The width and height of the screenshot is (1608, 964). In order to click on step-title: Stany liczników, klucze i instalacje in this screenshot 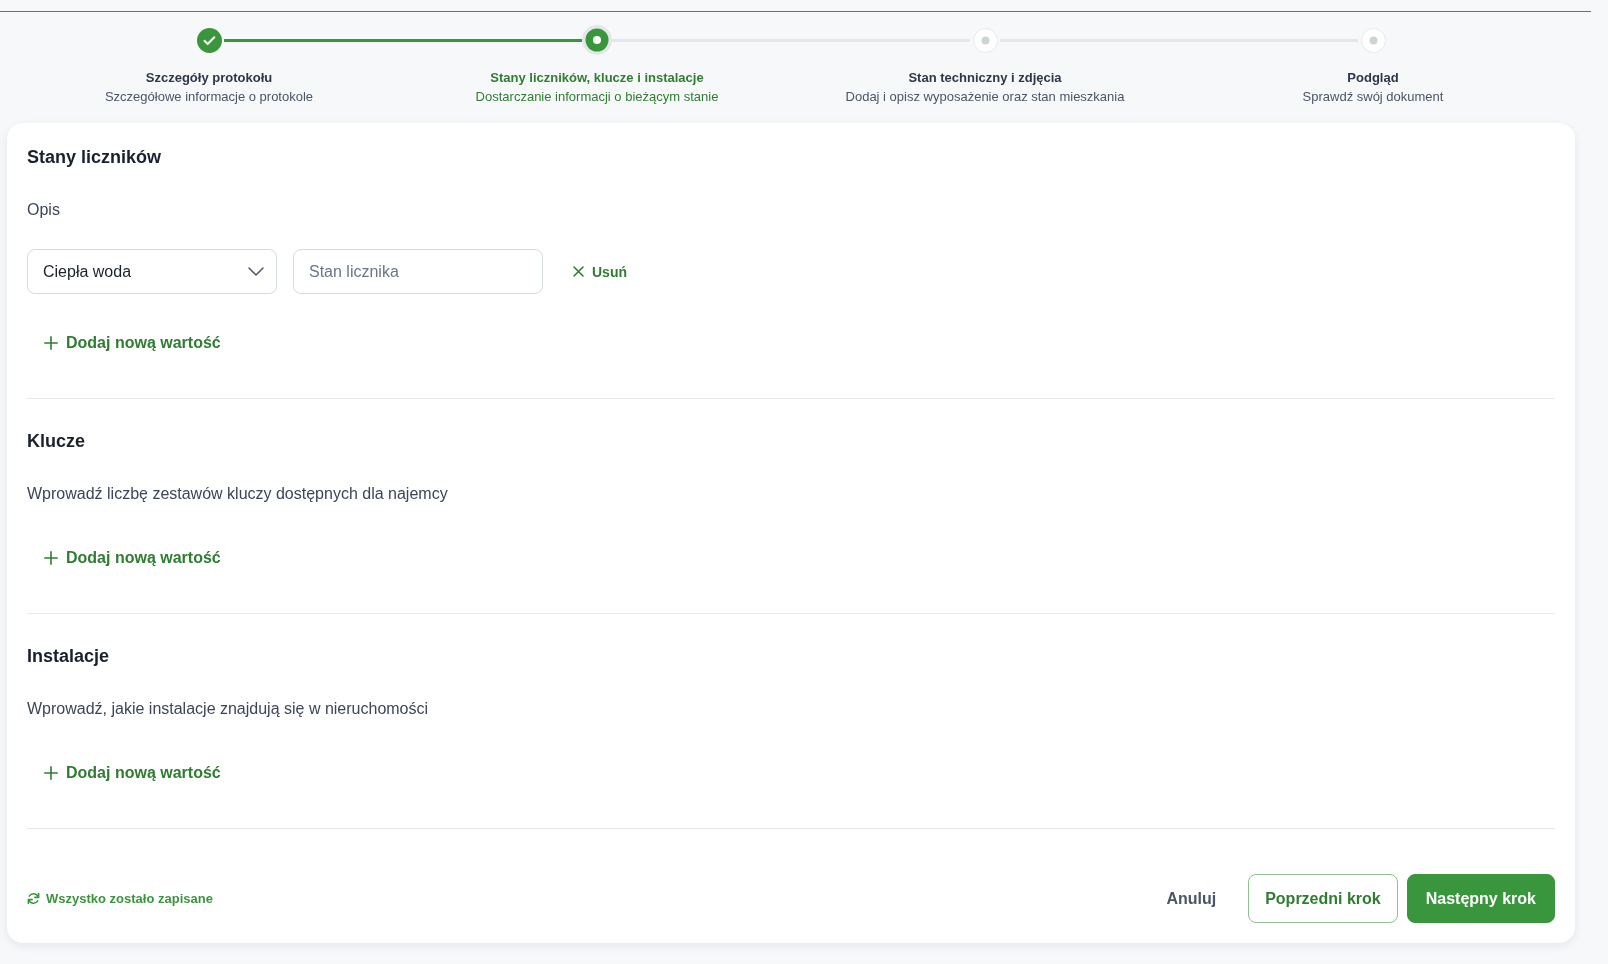, I will do `click(597, 78)`.